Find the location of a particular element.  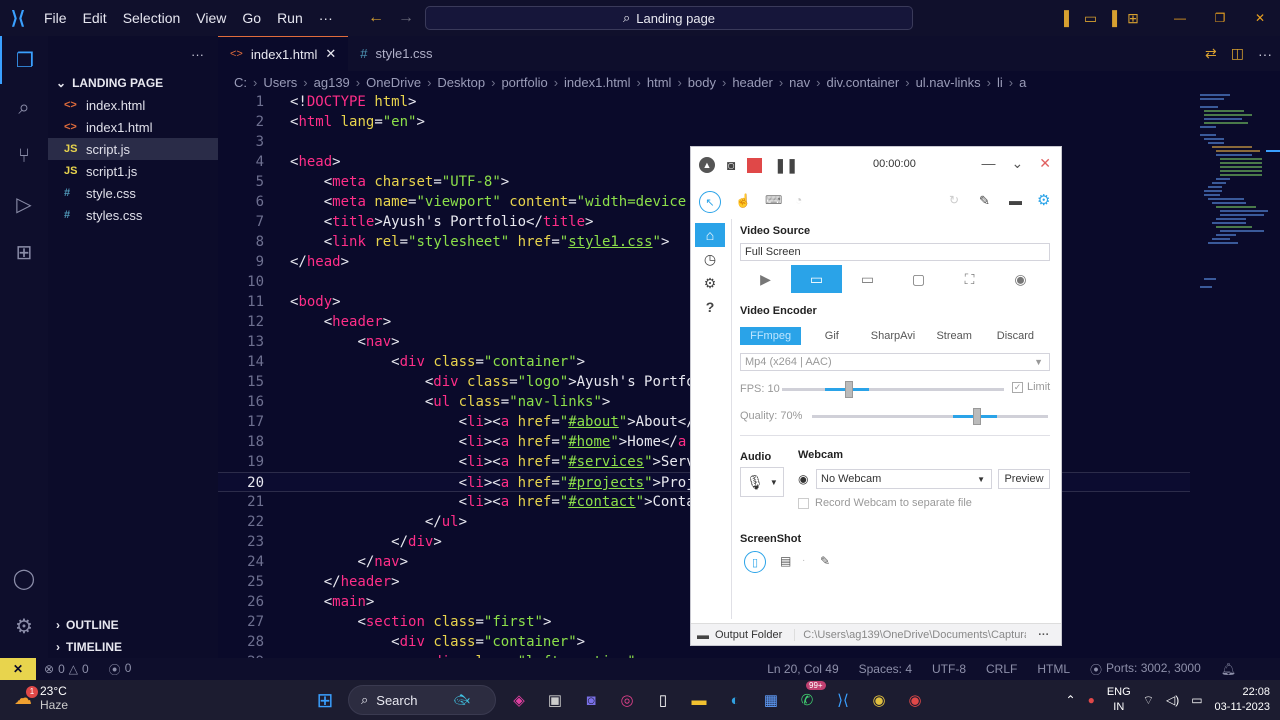

breadcrumb-item: body is located at coordinates (702, 82).